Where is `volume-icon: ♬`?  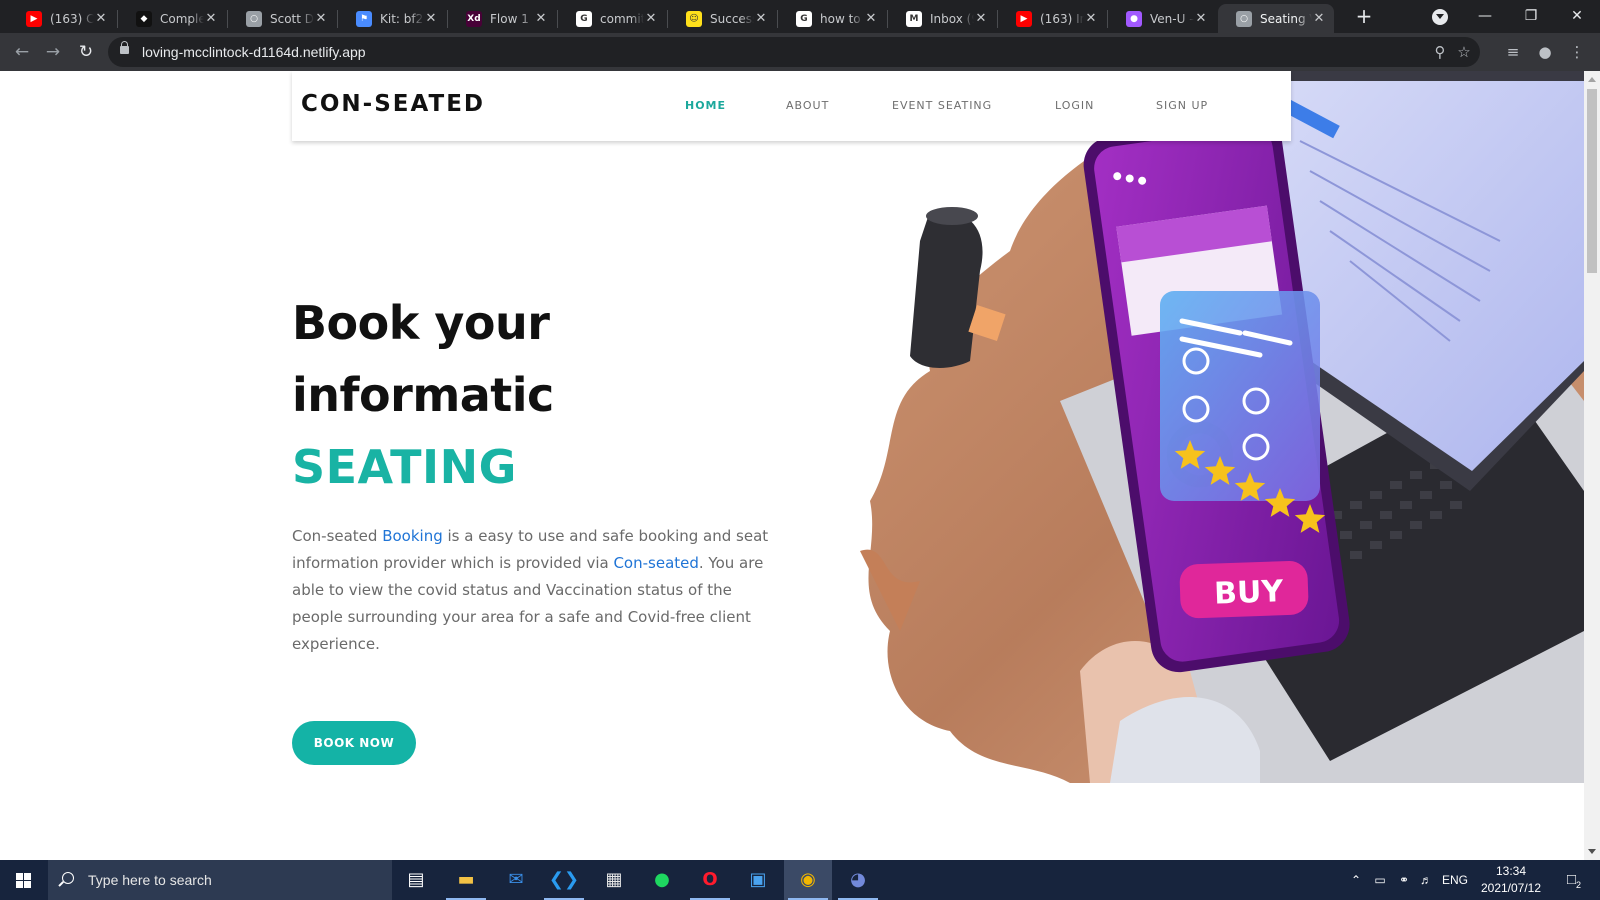
volume-icon: ♬ is located at coordinates (1426, 880).